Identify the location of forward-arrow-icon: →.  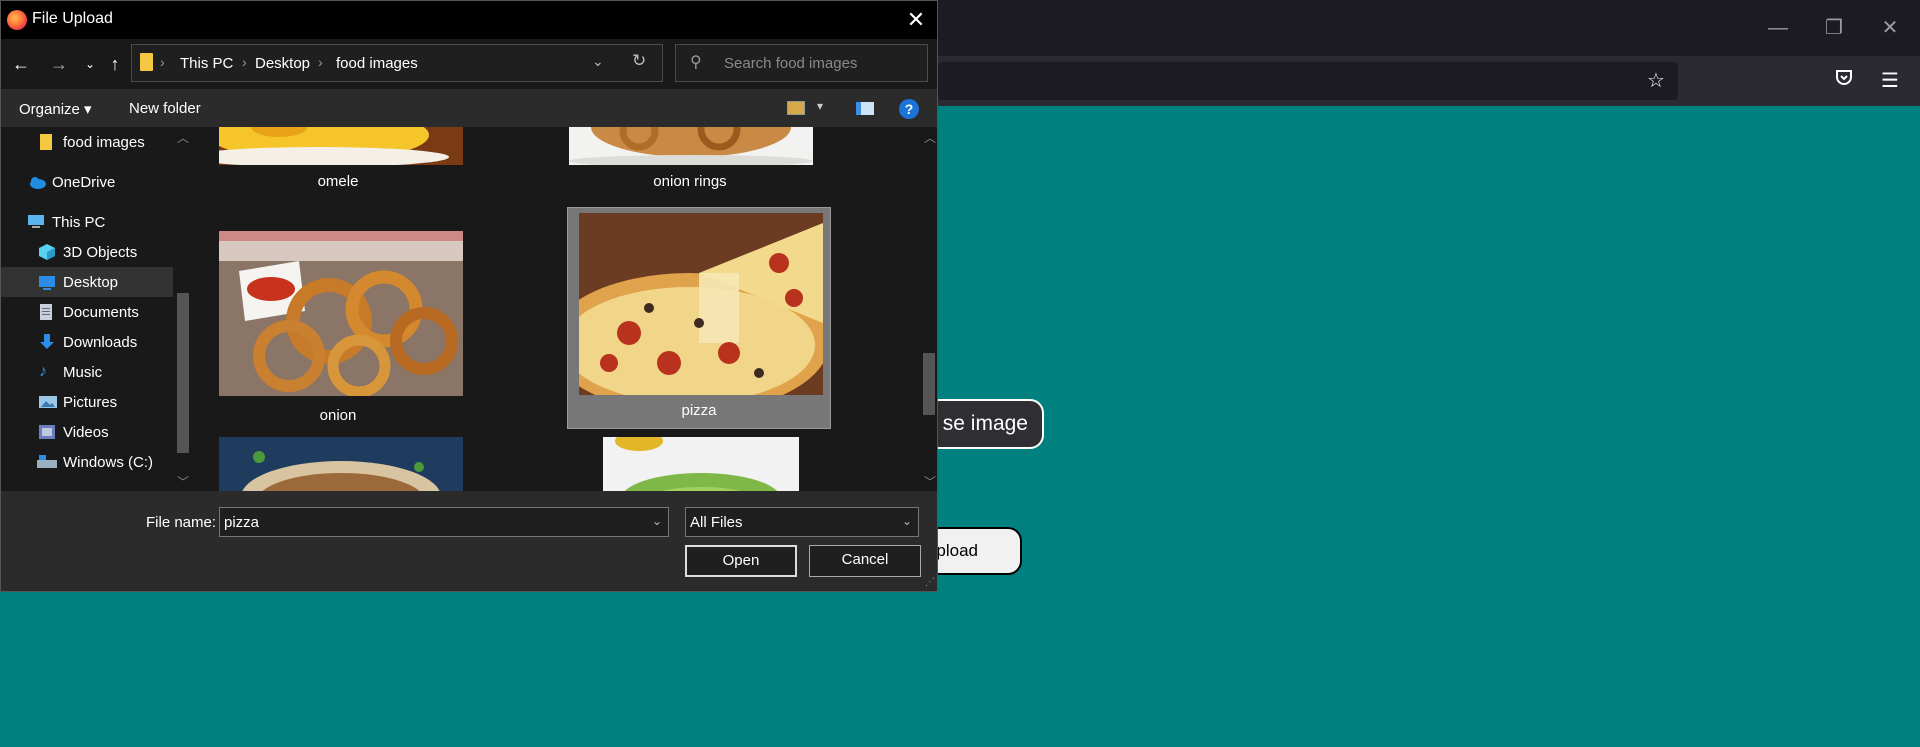
(59, 64).